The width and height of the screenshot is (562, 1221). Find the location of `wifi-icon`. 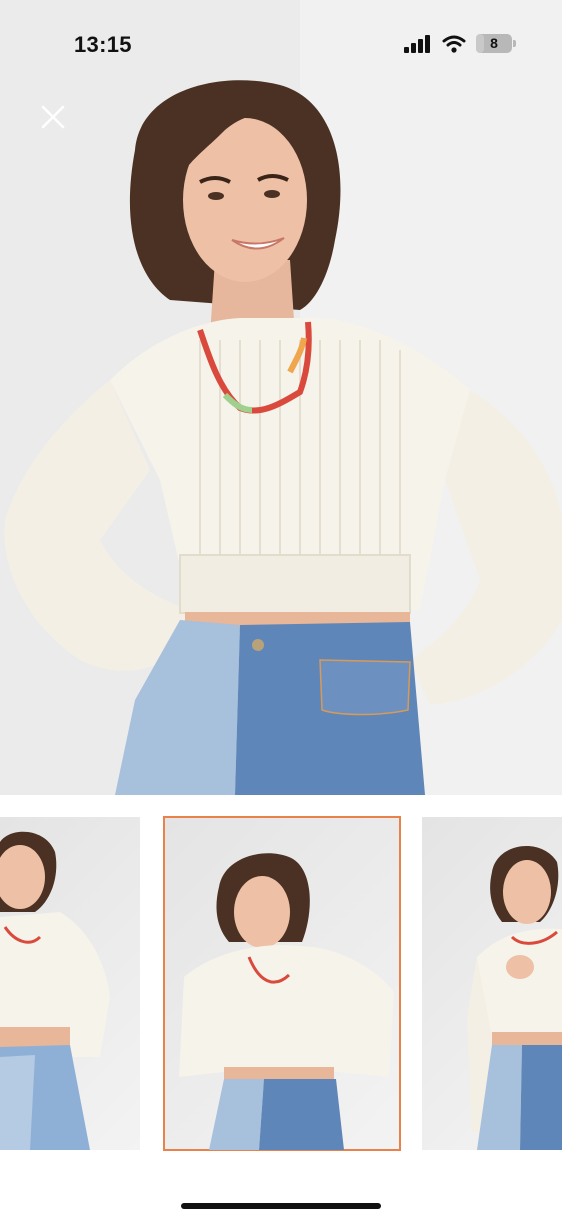

wifi-icon is located at coordinates (454, 44).